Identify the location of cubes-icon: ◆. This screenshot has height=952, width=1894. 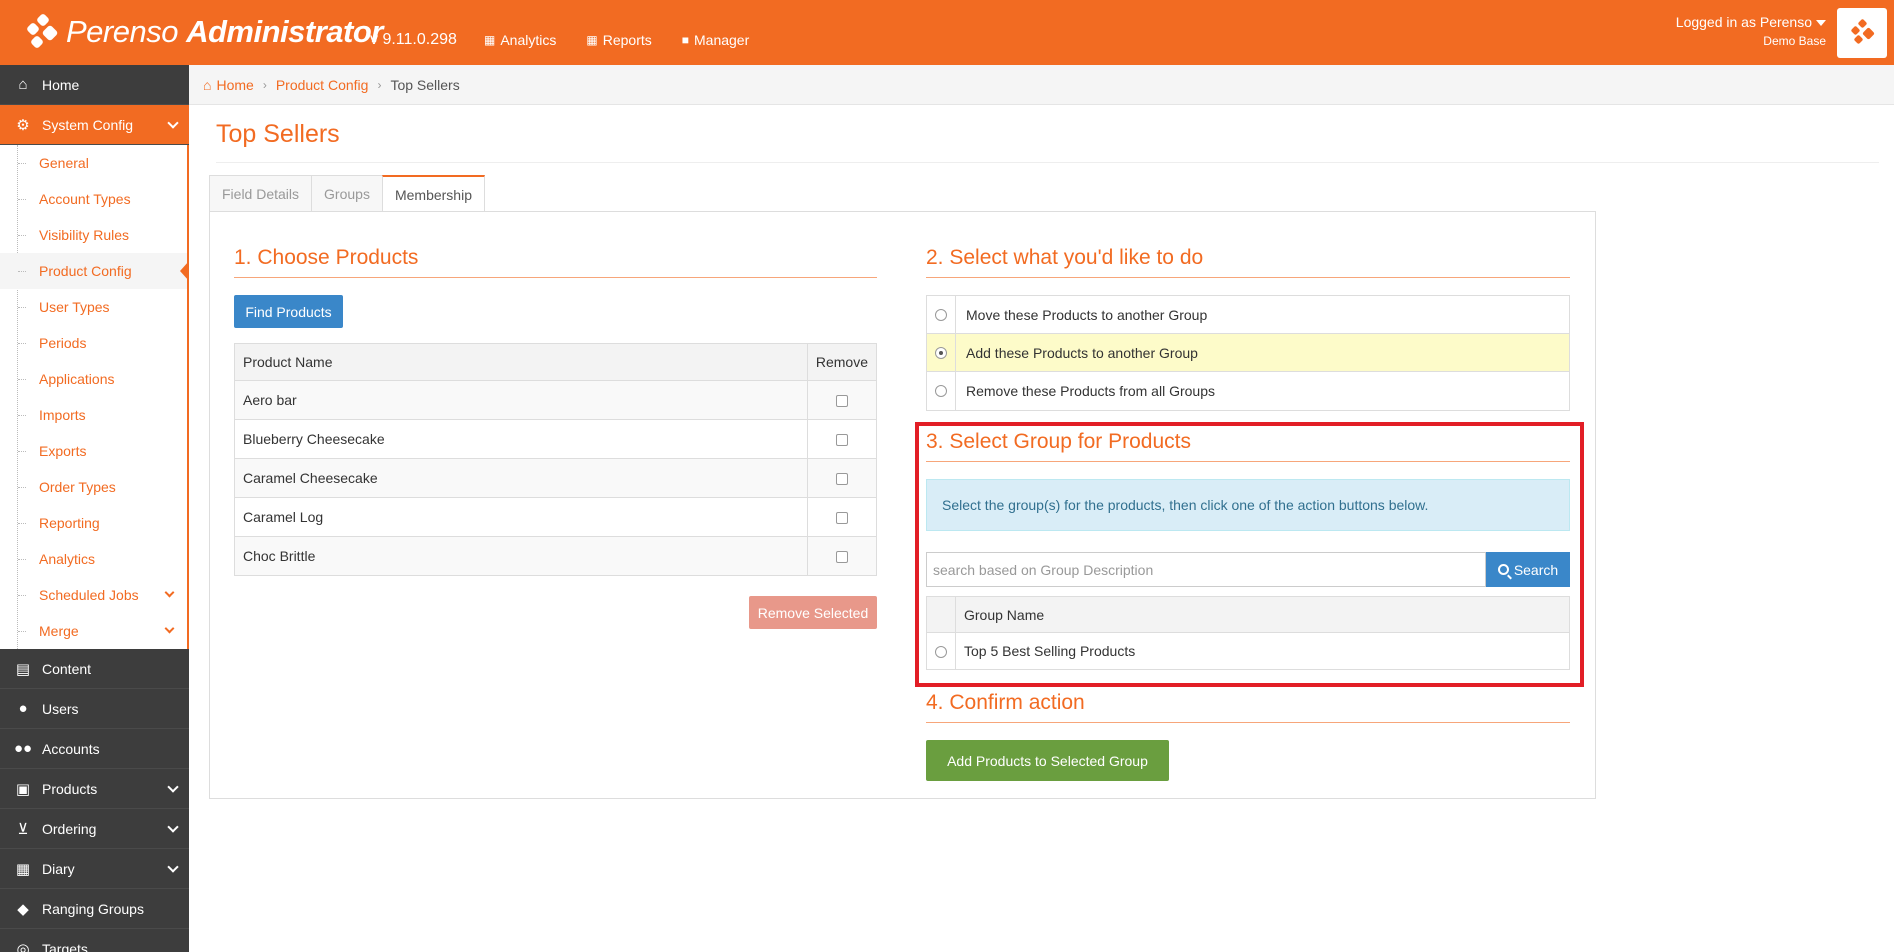
(23, 909).